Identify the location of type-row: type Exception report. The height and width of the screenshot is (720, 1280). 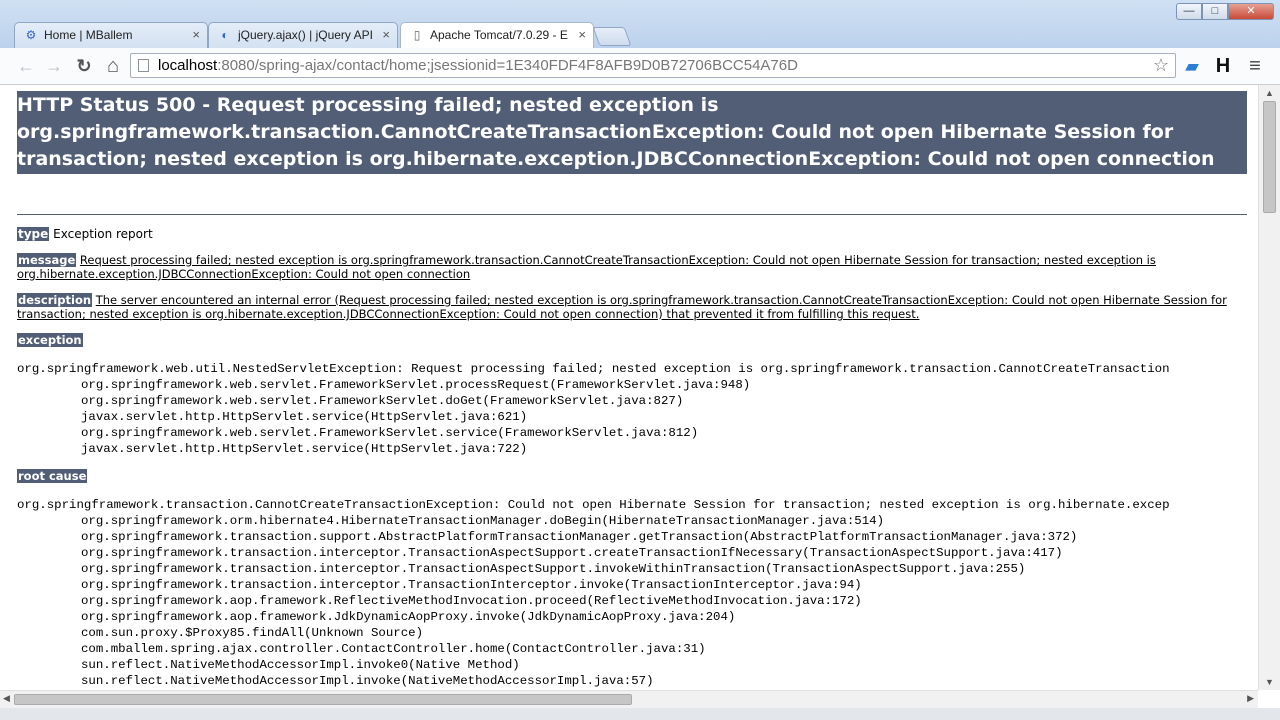
(632, 234).